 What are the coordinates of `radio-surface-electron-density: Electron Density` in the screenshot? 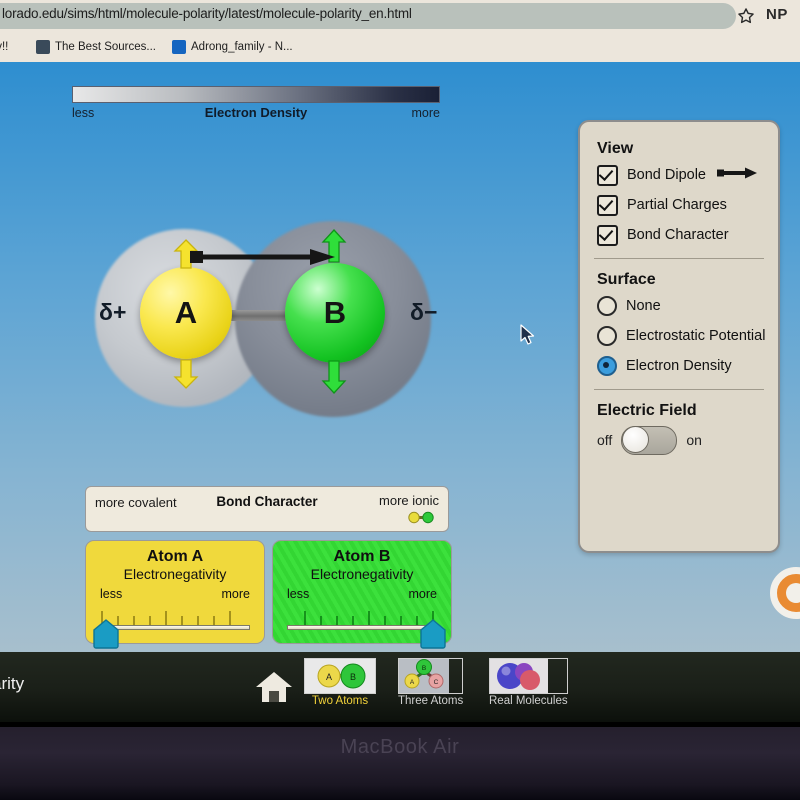 It's located at (687, 366).